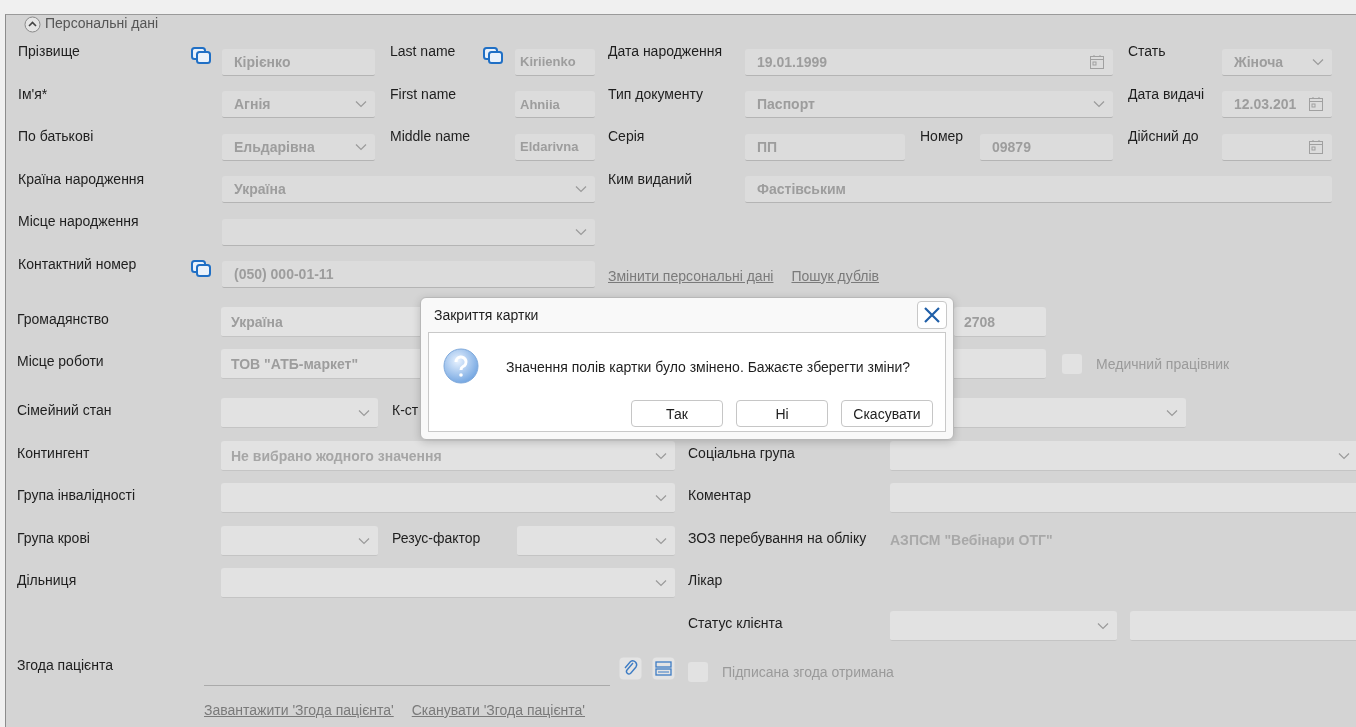  I want to click on checkbox-label: Підписана згода отримана, so click(808, 672).